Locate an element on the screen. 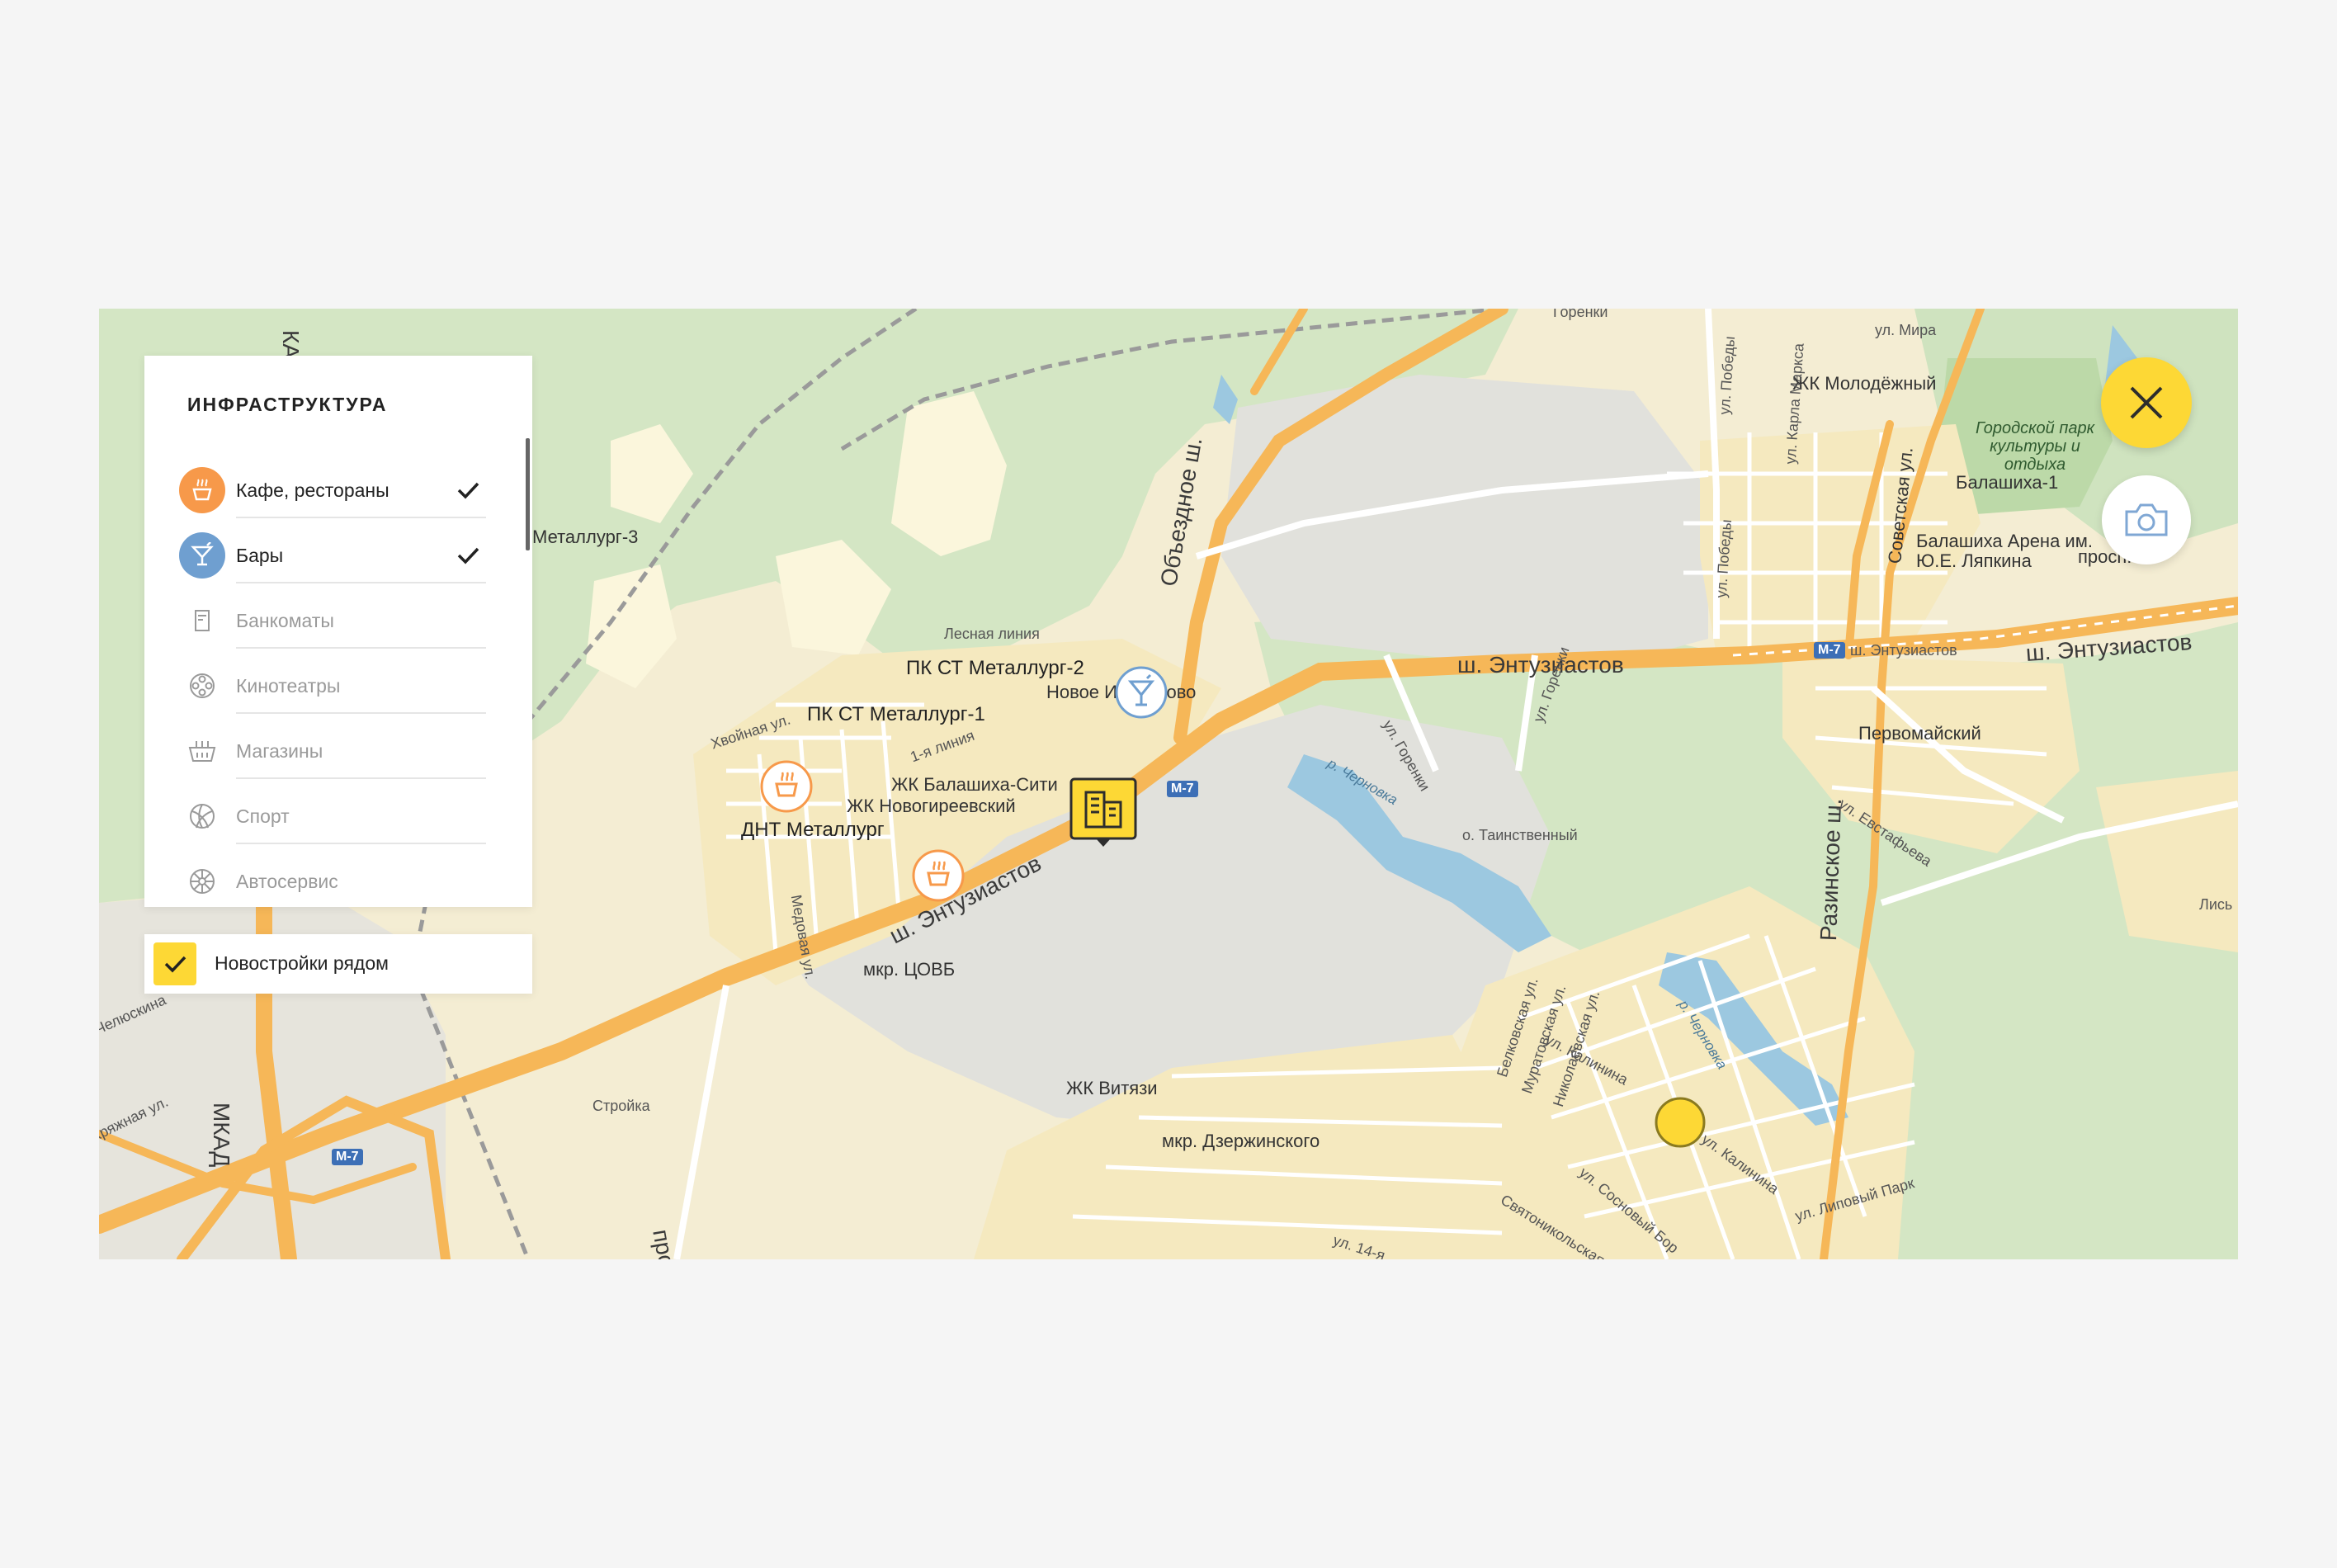 This screenshot has width=2337, height=1568. map-place-label: мкр. Дзержинского is located at coordinates (1241, 1141).